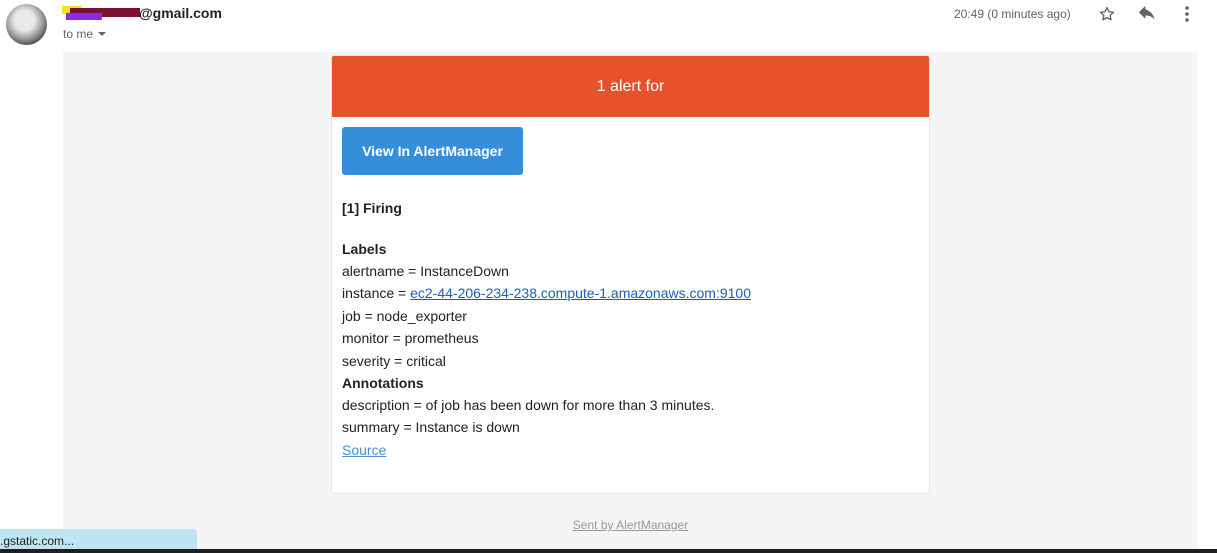 Image resolution: width=1217 pixels, height=553 pixels. Describe the element at coordinates (410, 338) in the screenshot. I see `label-monitor: monitor = prometheus` at that location.